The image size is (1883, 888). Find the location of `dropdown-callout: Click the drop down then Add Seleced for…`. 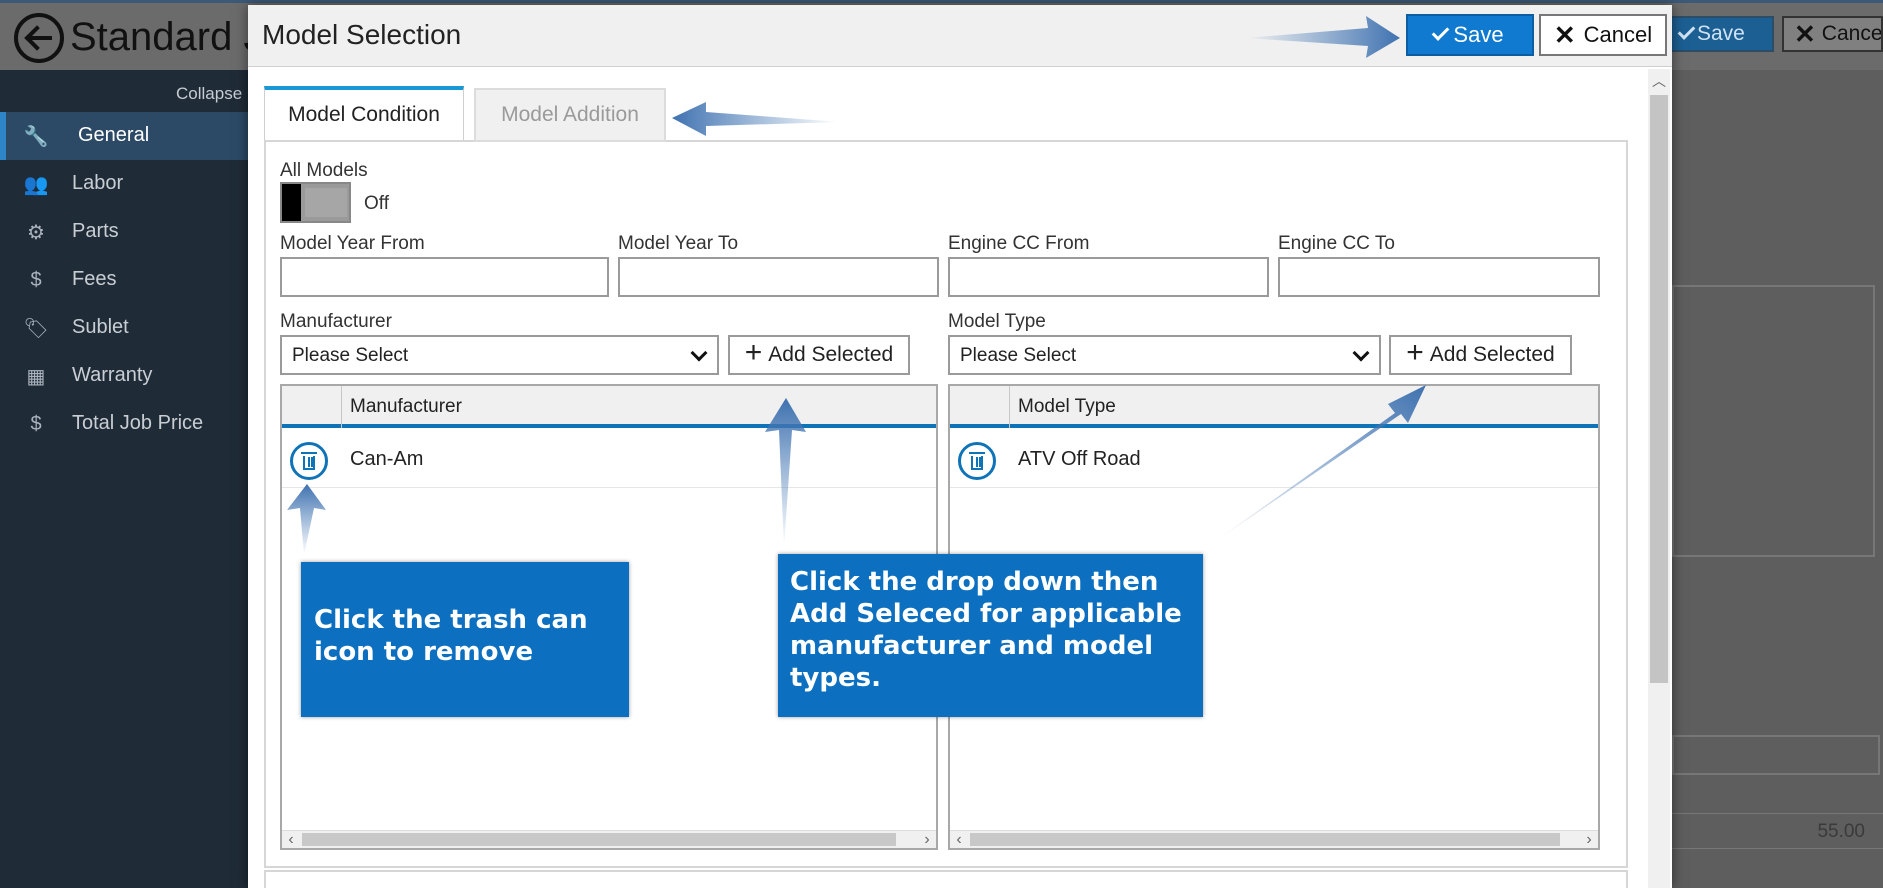

dropdown-callout: Click the drop down then Add Seleced for… is located at coordinates (990, 635).